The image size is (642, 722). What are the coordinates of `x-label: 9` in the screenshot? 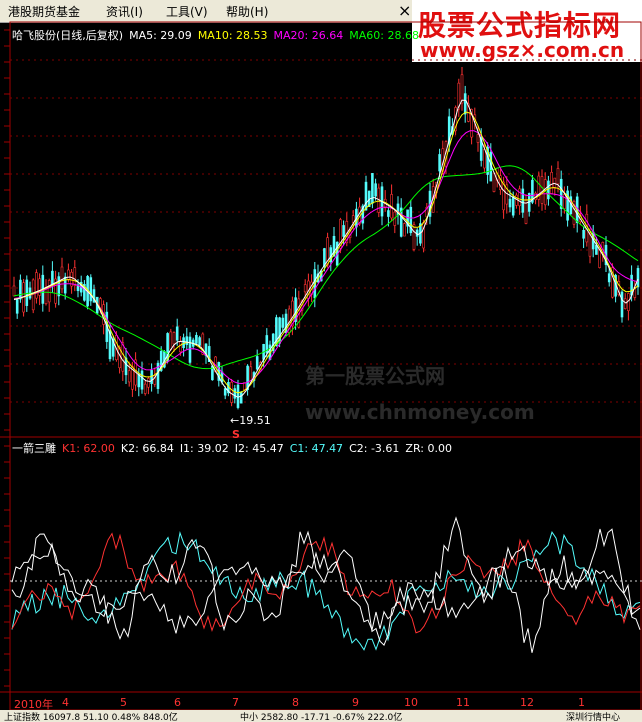 It's located at (355, 702).